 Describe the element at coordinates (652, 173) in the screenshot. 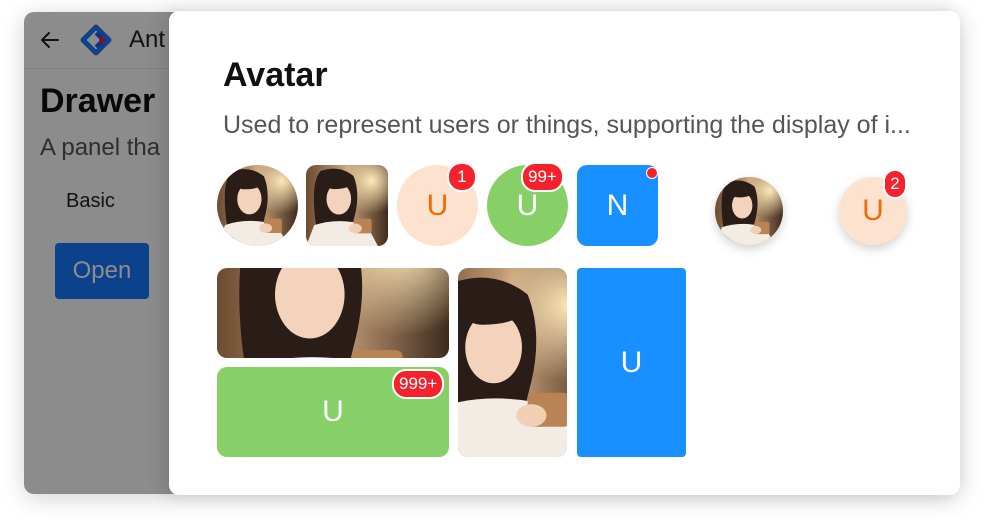

I see `status-dot` at that location.